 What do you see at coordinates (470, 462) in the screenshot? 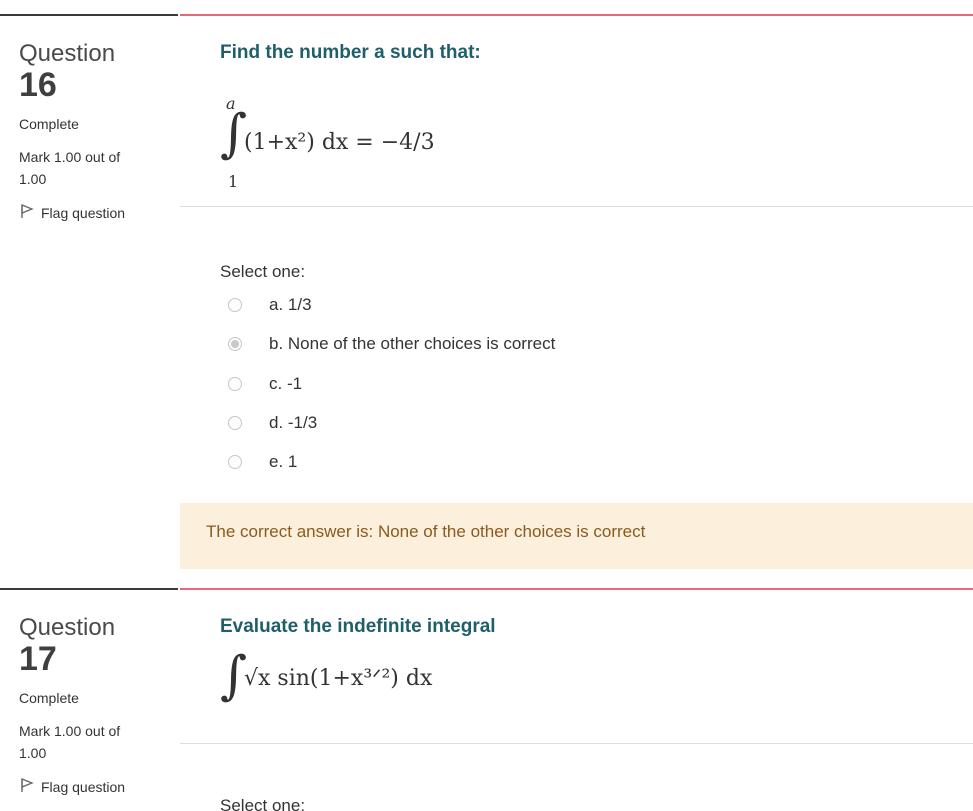
I see `answer-option-e: e. 1` at bounding box center [470, 462].